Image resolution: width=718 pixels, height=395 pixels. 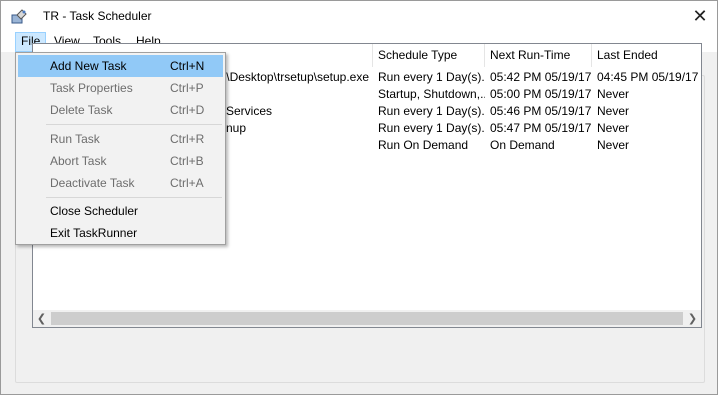 What do you see at coordinates (97, 16) in the screenshot?
I see `window-title: TR - Task Scheduler` at bounding box center [97, 16].